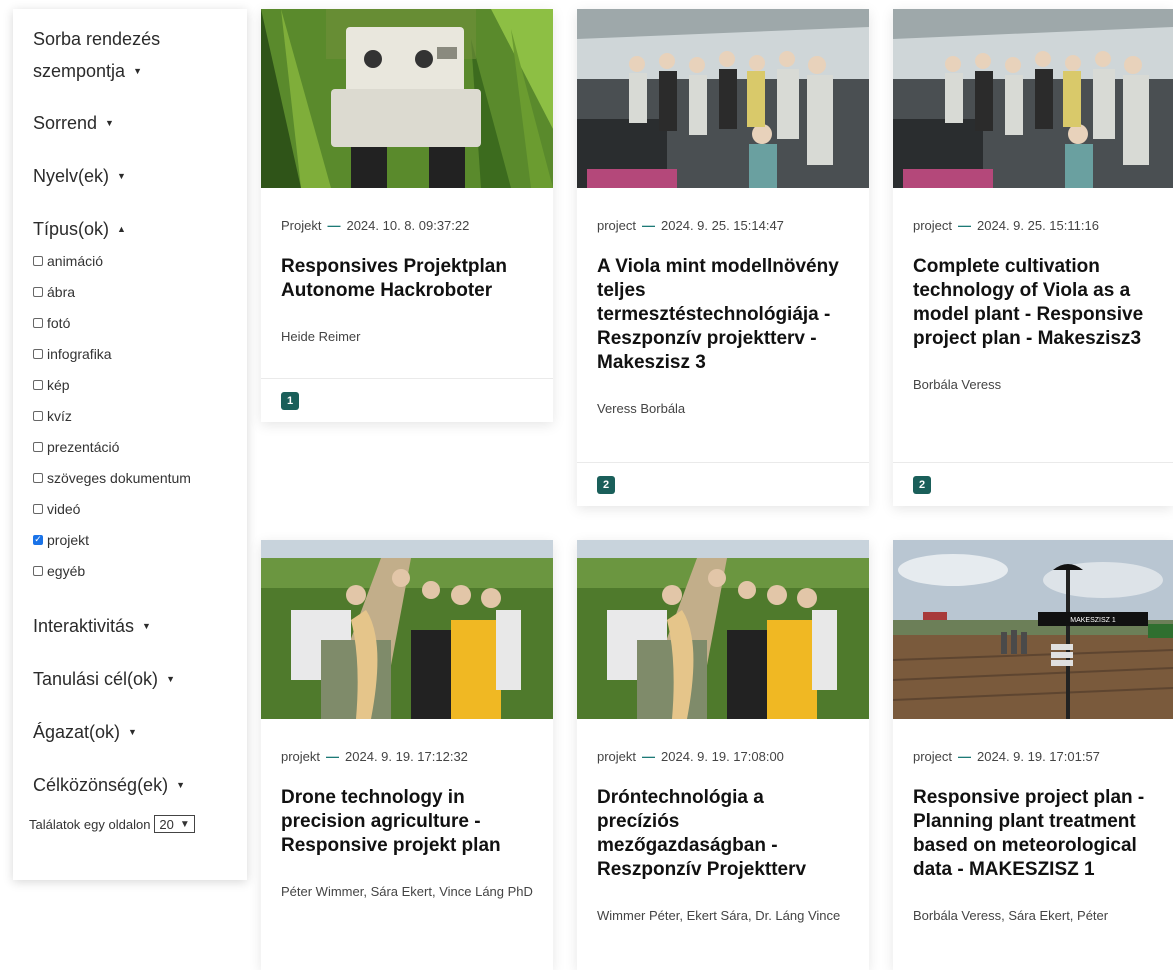 The height and width of the screenshot is (970, 1173). I want to click on per-page-value: 20, so click(166, 824).